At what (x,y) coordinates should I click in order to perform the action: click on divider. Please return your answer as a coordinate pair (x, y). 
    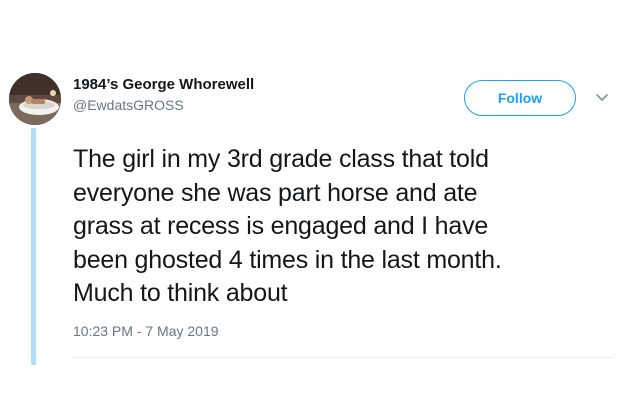
    Looking at the image, I should click on (343, 357).